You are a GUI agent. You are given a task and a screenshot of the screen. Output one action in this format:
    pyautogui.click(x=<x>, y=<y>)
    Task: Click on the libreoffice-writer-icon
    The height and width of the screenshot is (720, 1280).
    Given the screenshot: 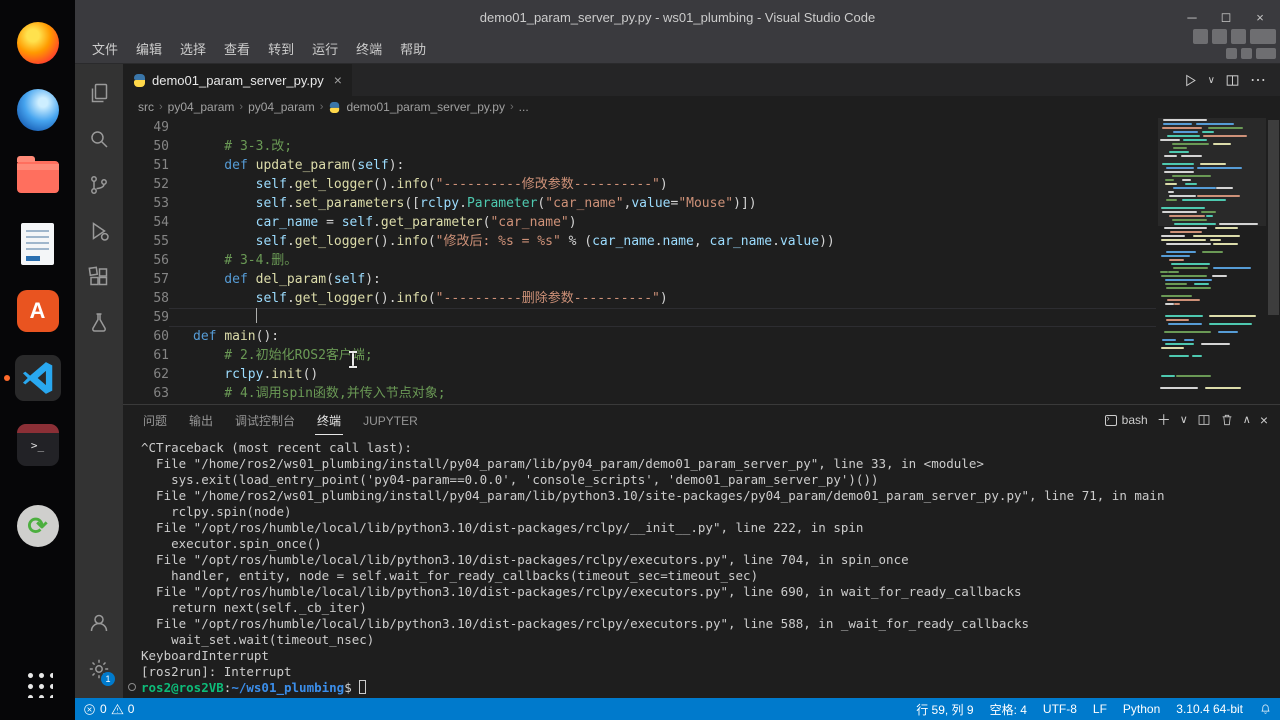 What is the action you would take?
    pyautogui.click(x=38, y=244)
    